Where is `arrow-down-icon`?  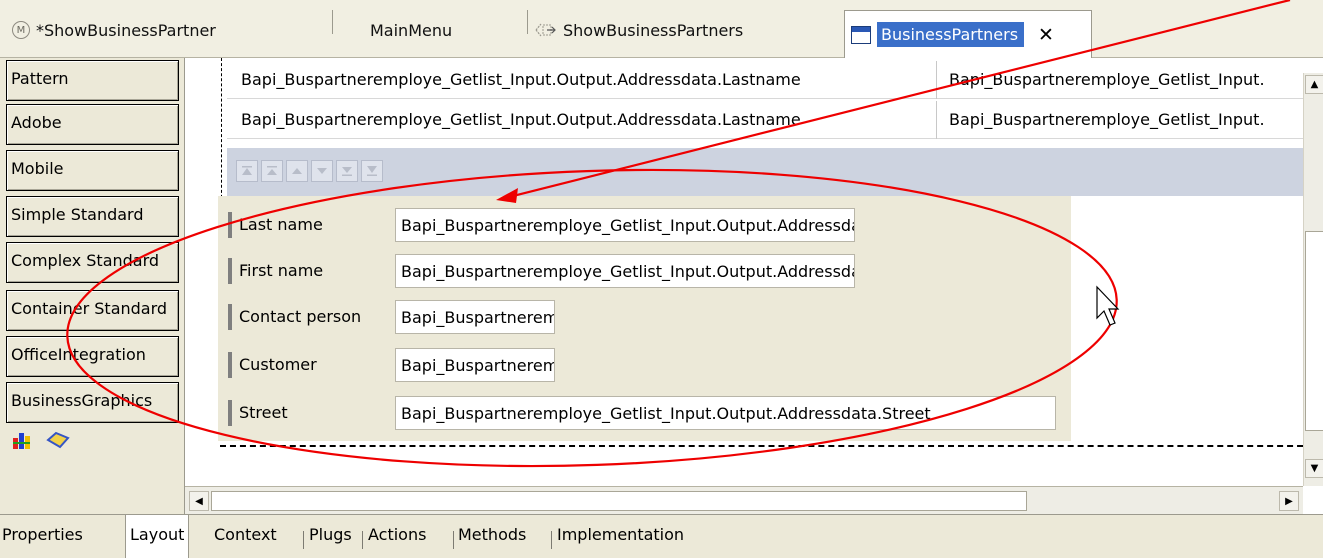 arrow-down-icon is located at coordinates (322, 171).